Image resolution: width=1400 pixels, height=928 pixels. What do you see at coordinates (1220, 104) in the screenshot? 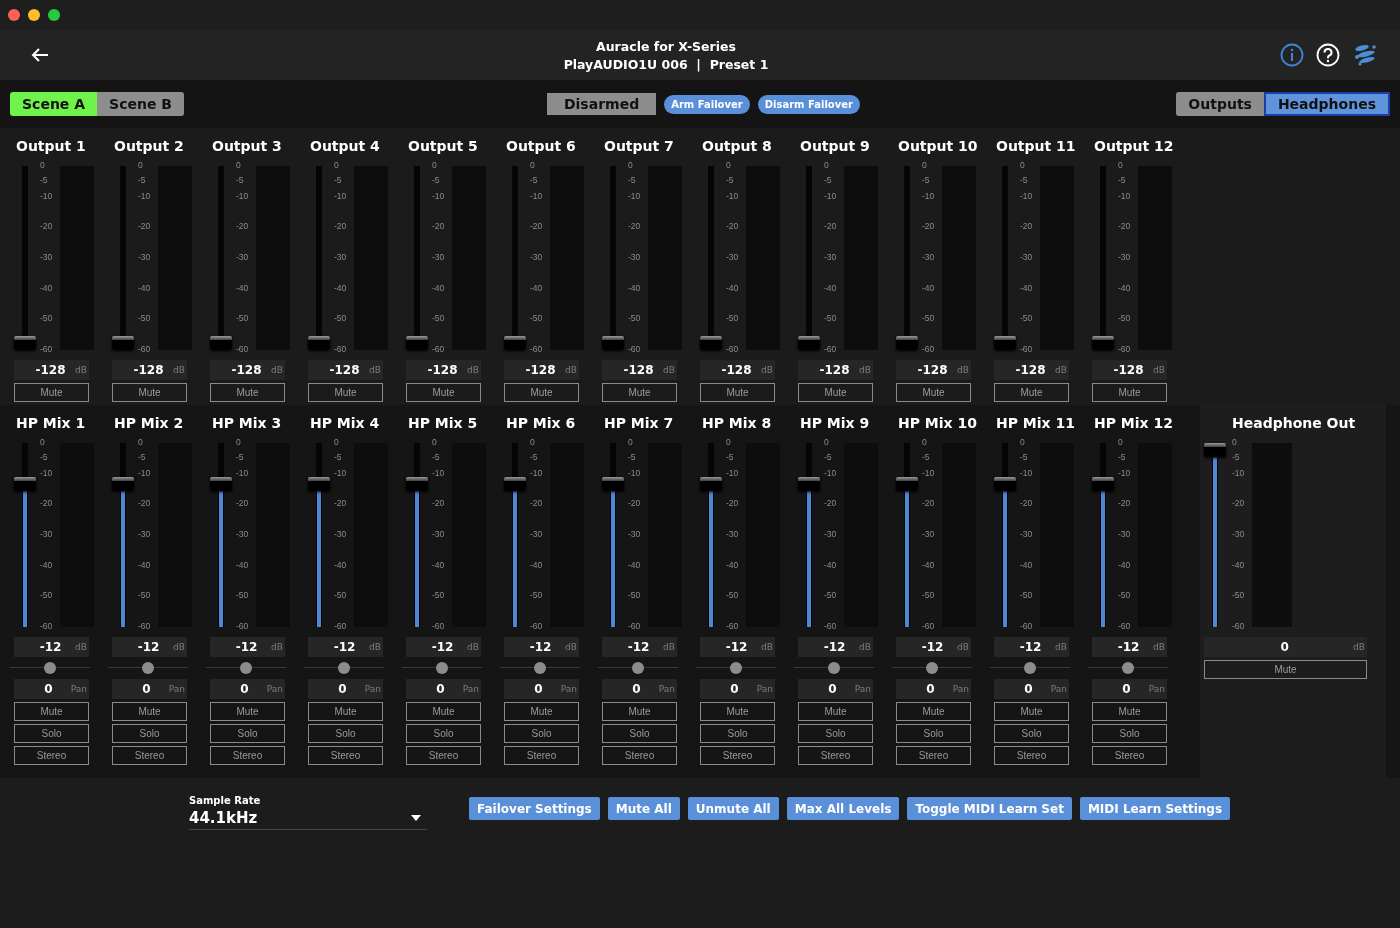
I see `view-tab: Outputs` at bounding box center [1220, 104].